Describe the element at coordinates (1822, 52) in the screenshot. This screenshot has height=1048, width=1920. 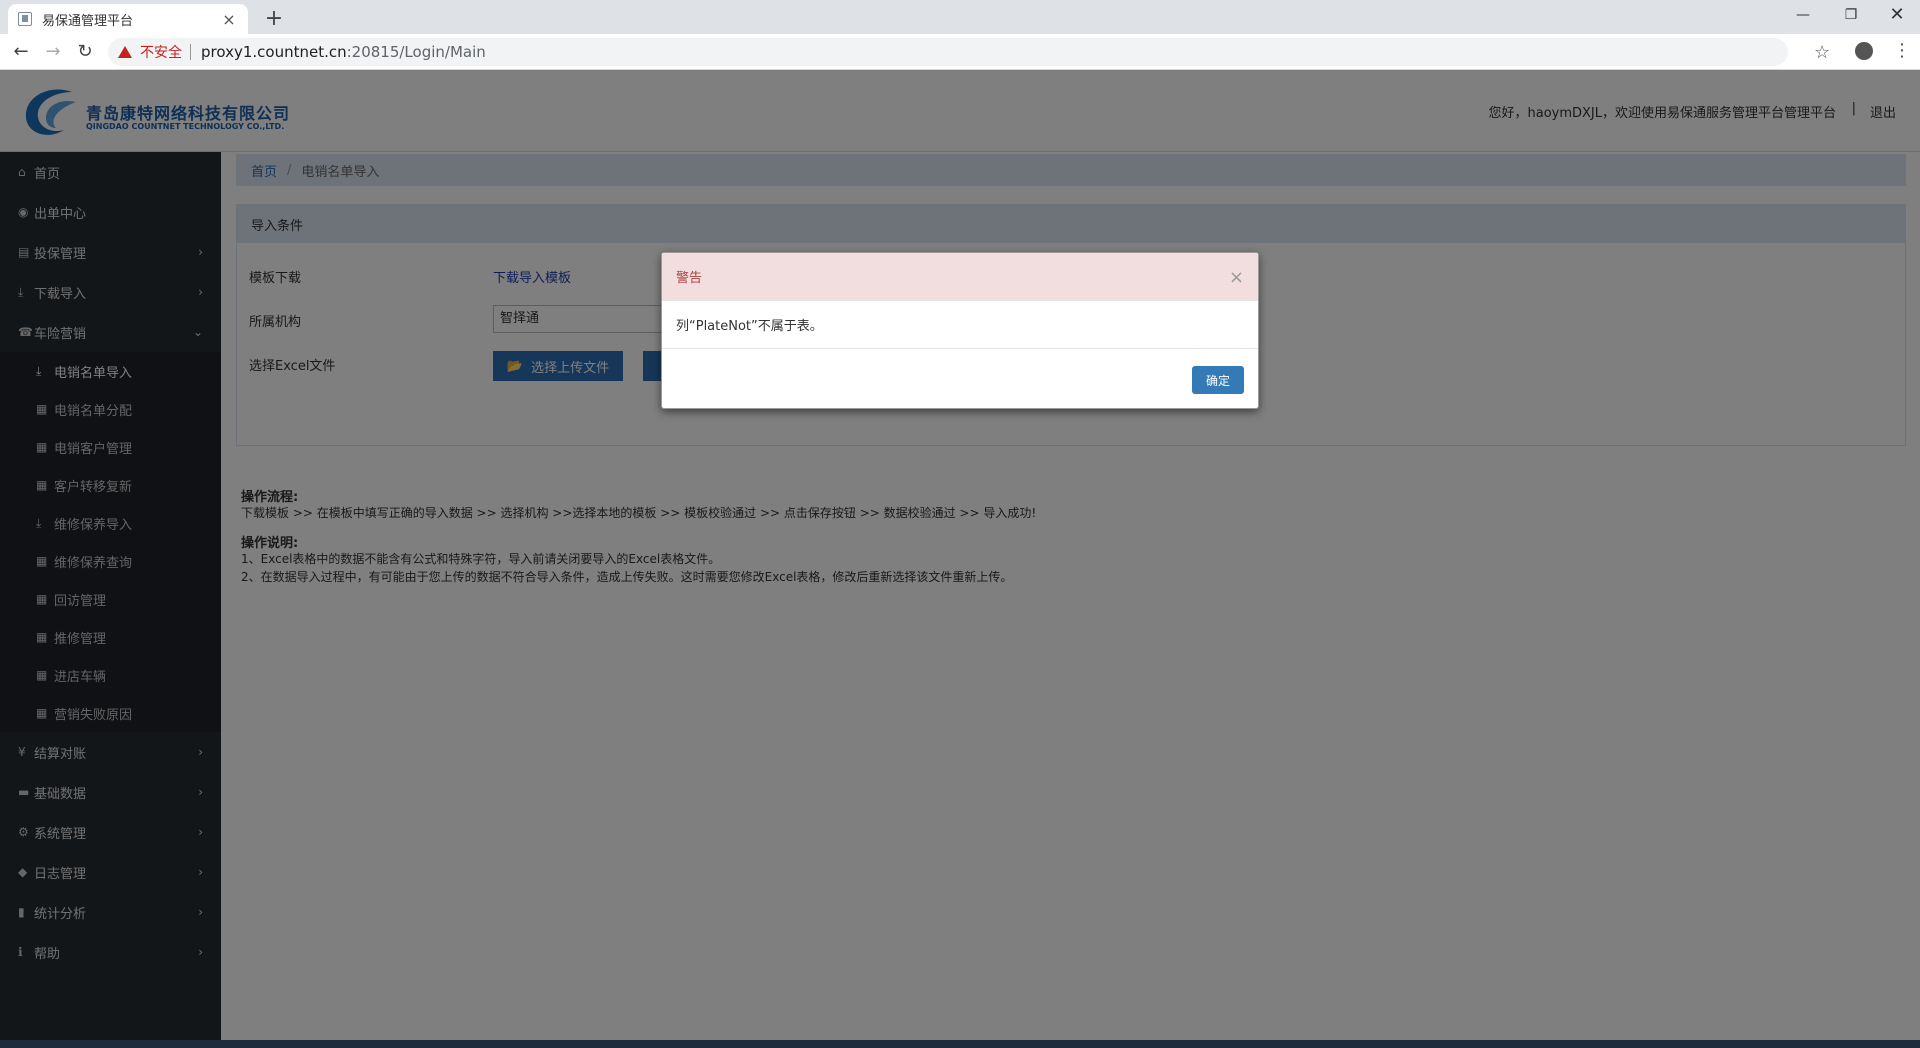
I see `bookmark-star-icon: ☆` at that location.